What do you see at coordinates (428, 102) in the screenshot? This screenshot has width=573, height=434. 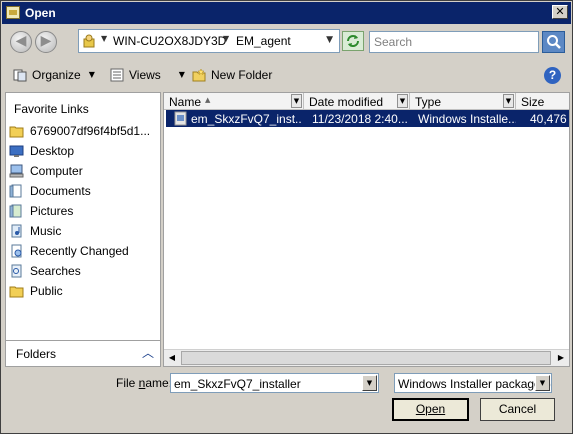 I see `column-header-label: Type` at bounding box center [428, 102].